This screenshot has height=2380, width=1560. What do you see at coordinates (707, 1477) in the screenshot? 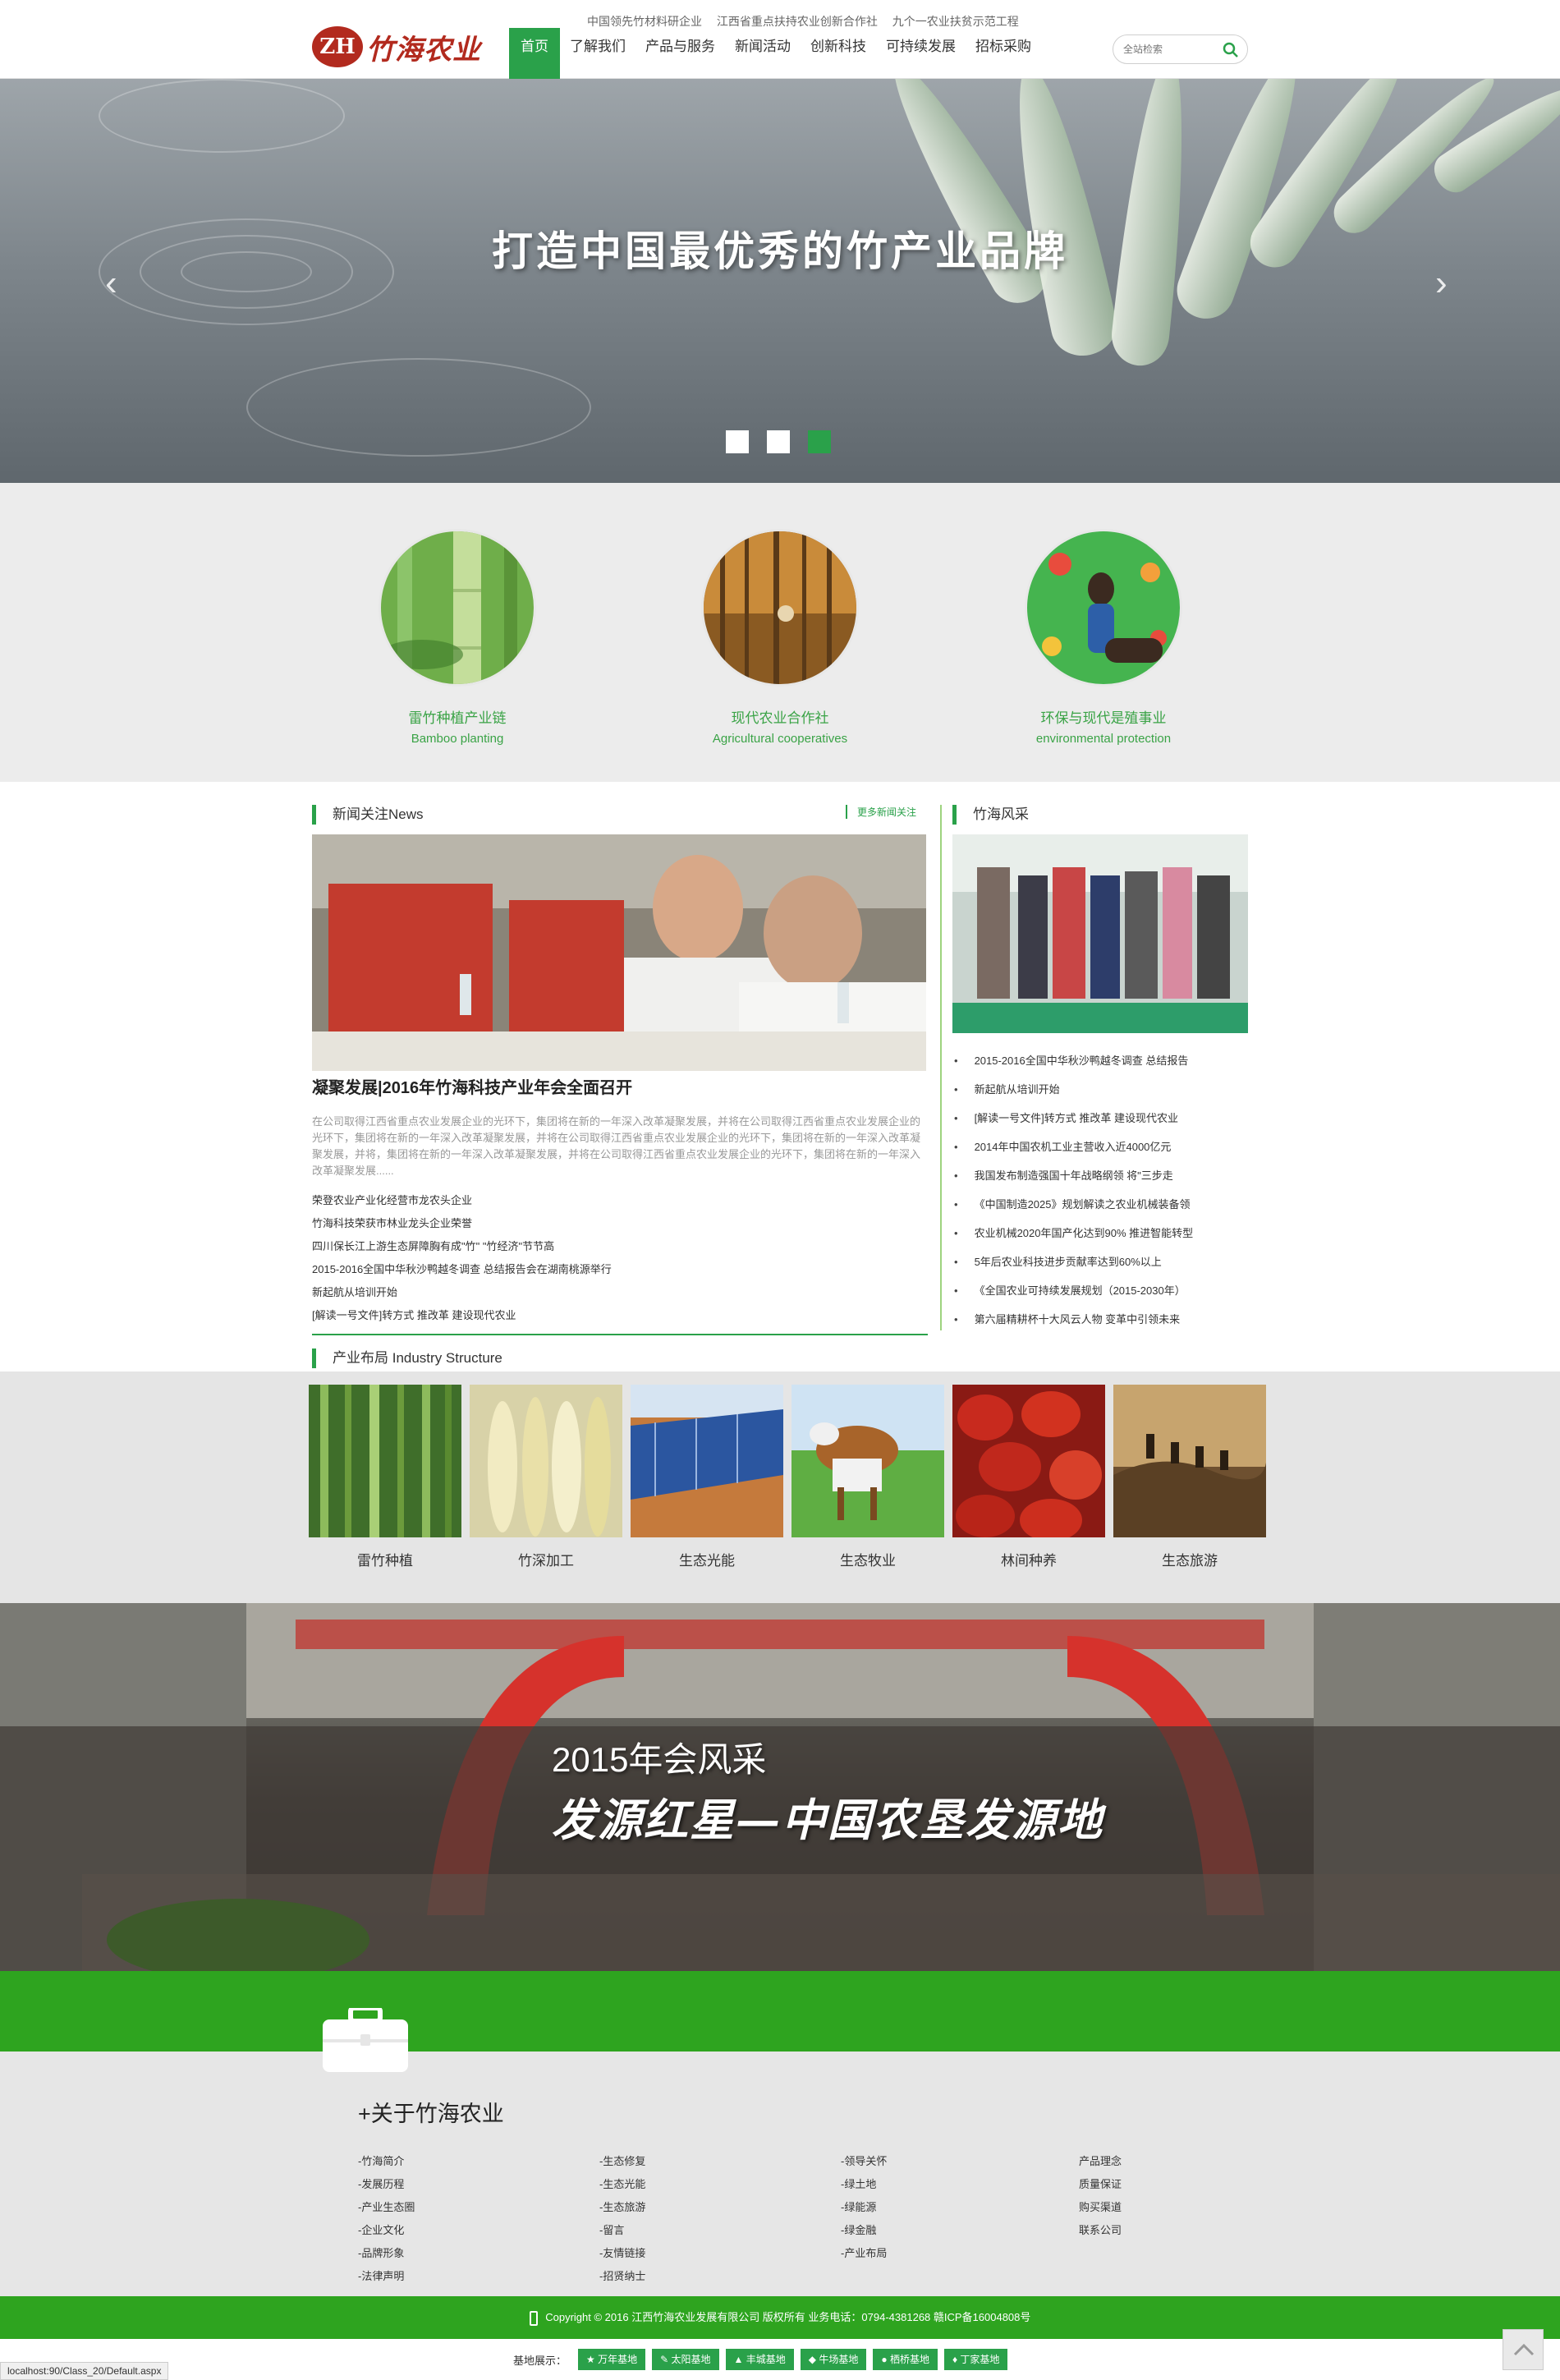
I see `industry-item: 生态光能` at bounding box center [707, 1477].